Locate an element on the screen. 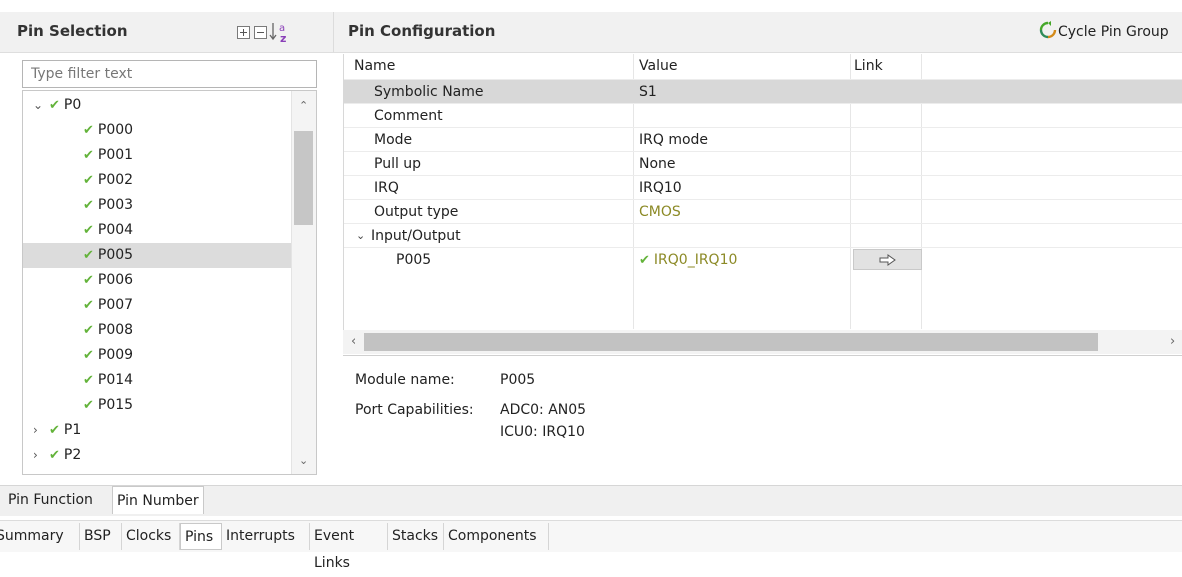 Image resolution: width=1182 pixels, height=577 pixels. config-name: P005 is located at coordinates (414, 260).